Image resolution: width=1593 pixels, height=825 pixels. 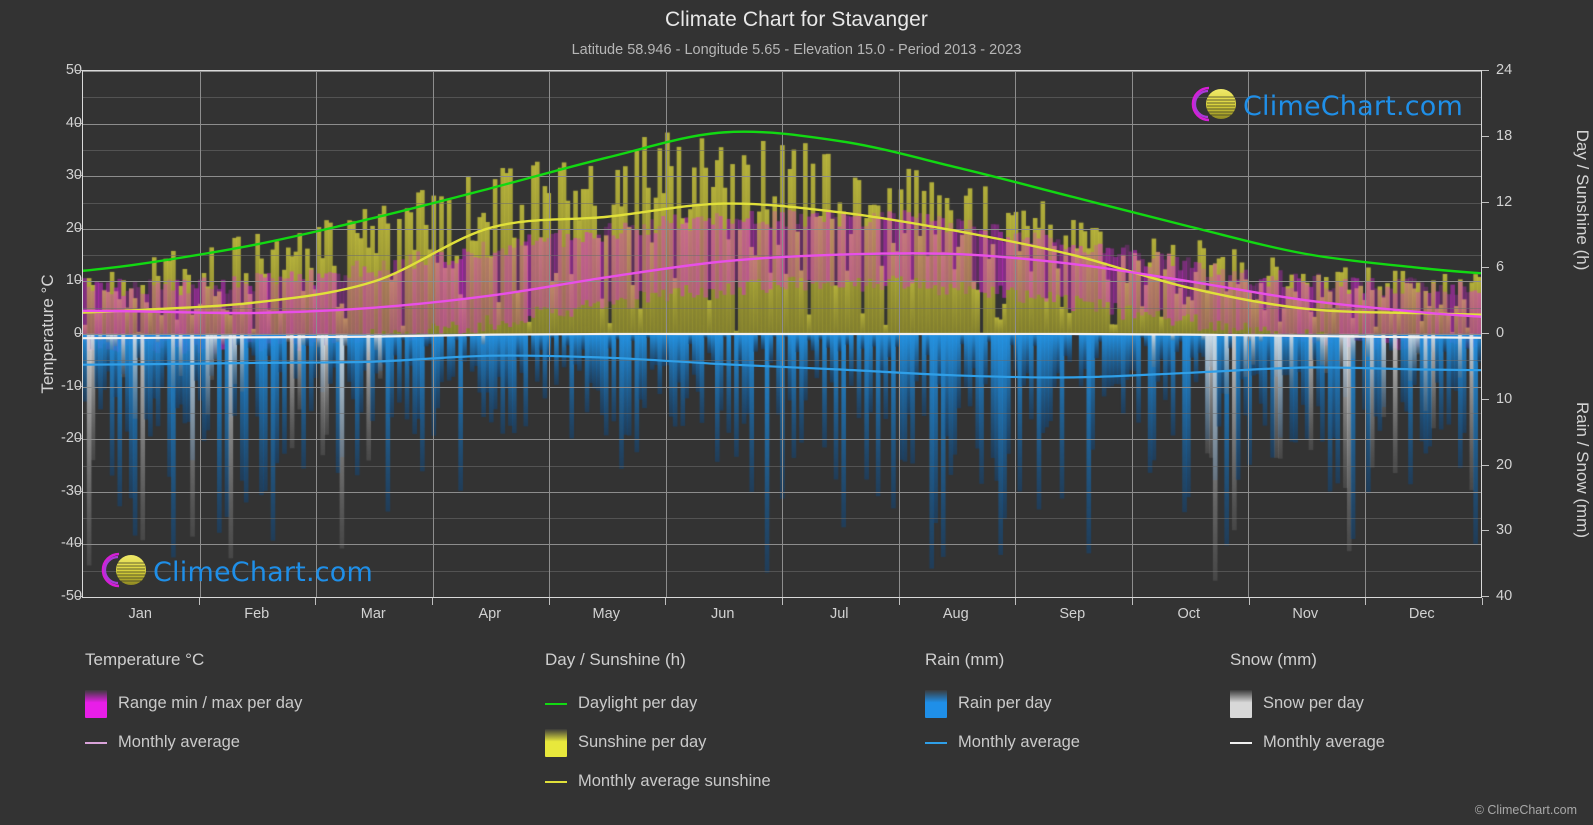 What do you see at coordinates (1525, 810) in the screenshot?
I see `copyright-text: © ClimeChart.com` at bounding box center [1525, 810].